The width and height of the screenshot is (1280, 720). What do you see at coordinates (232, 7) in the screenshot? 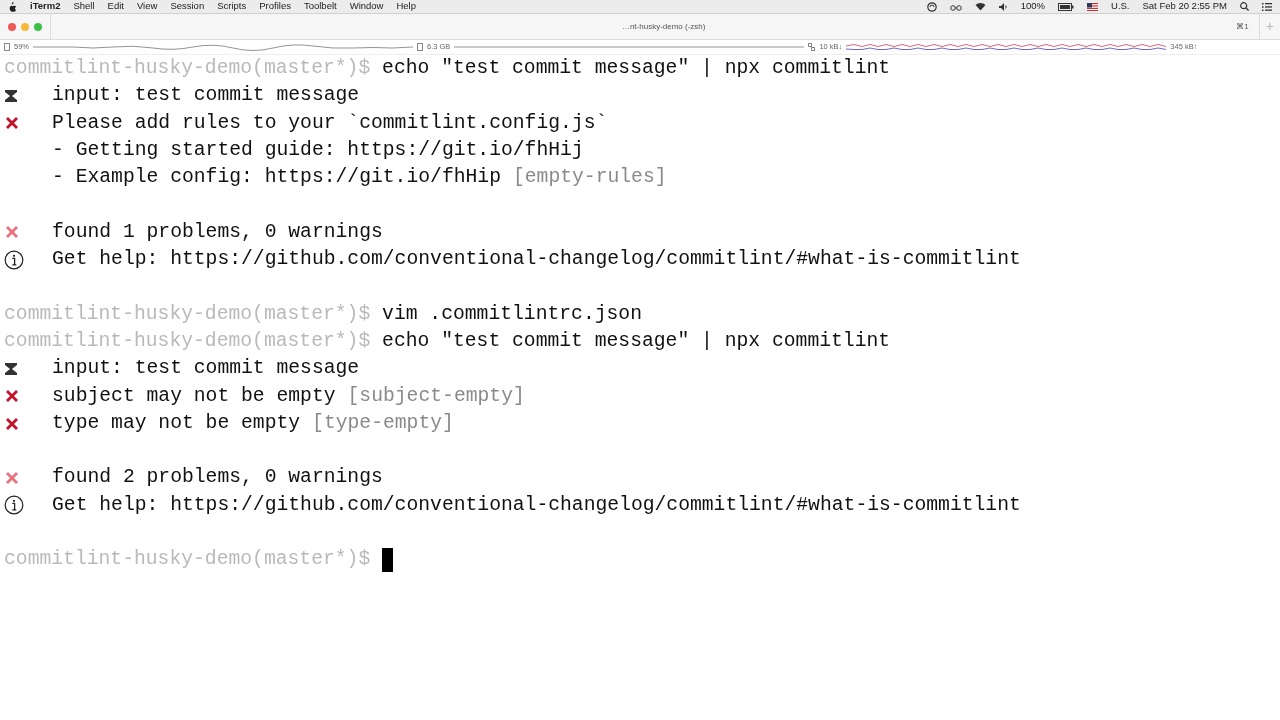
I see `menu-item: Scripts` at bounding box center [232, 7].